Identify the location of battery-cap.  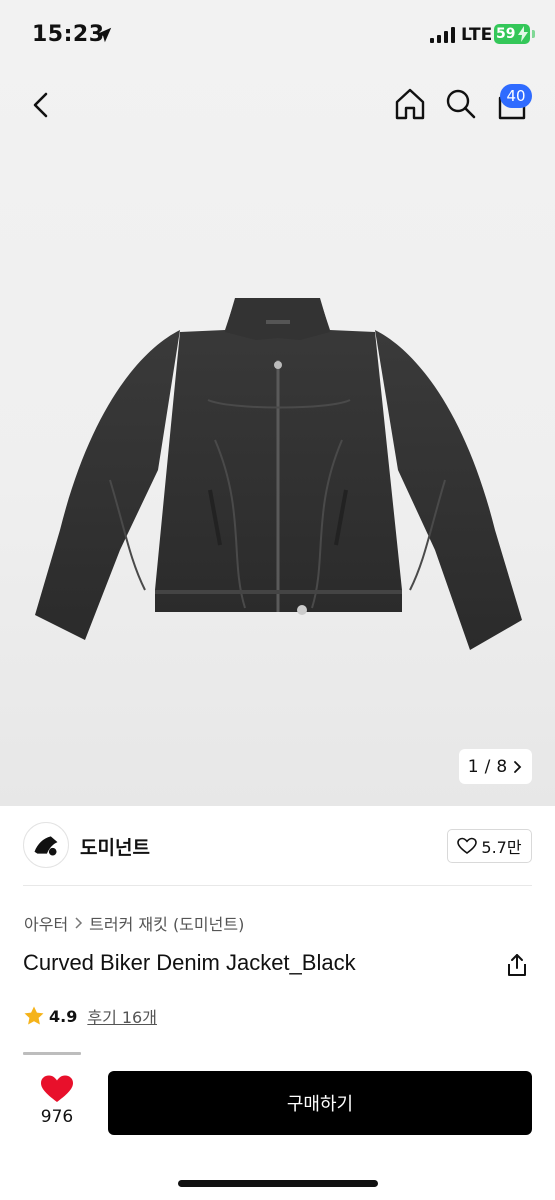
(533, 34).